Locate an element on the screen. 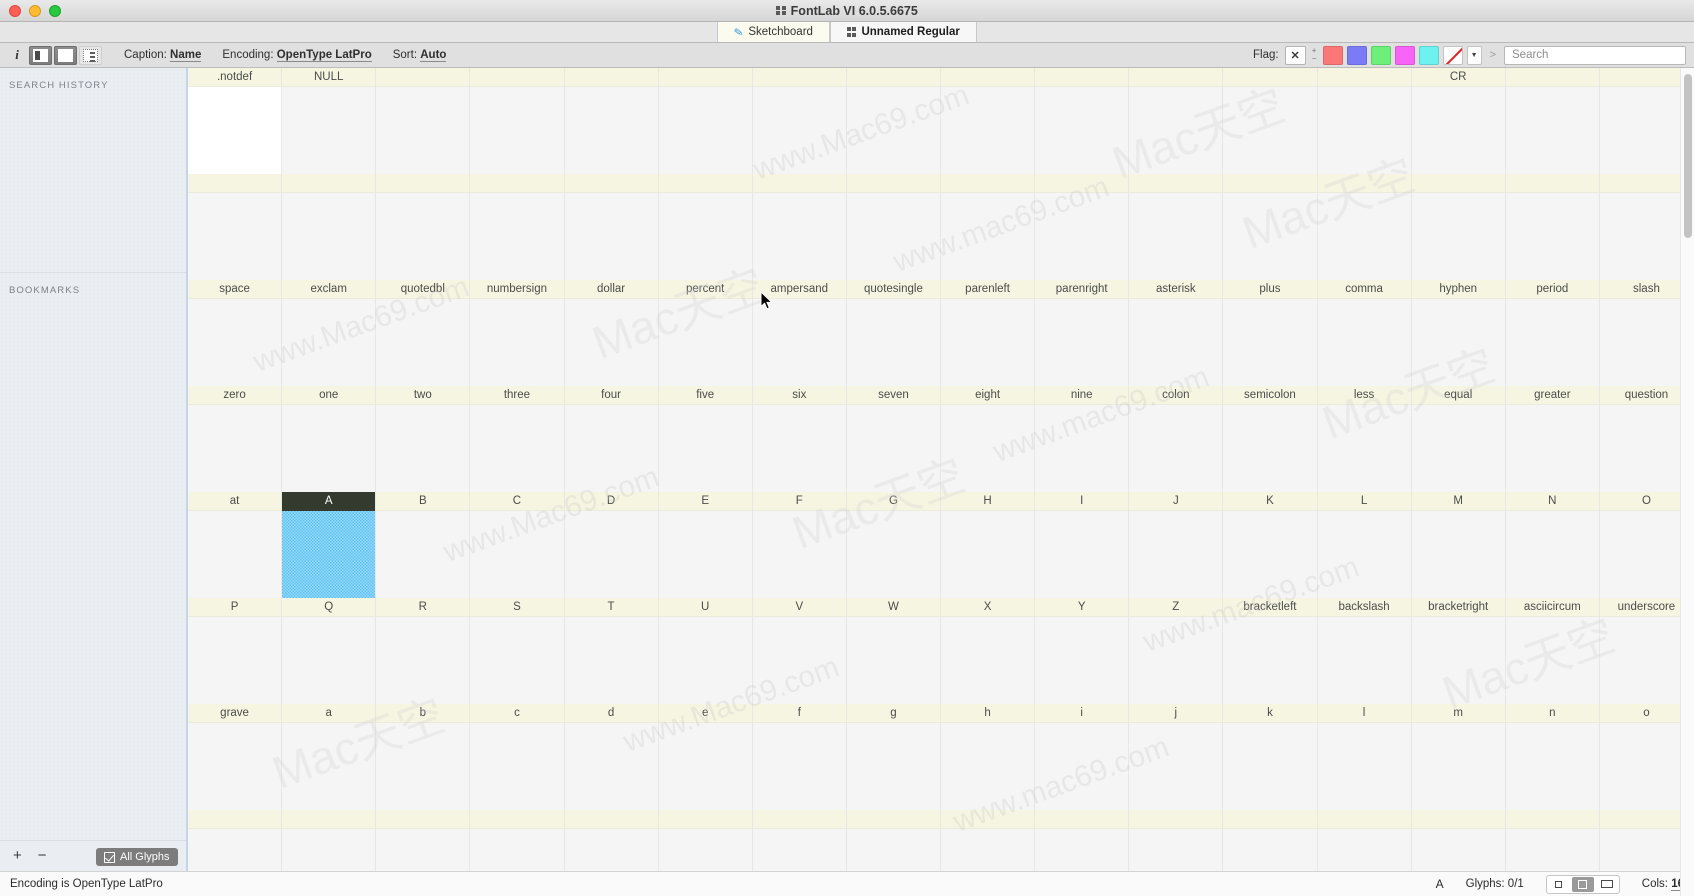 The image size is (1694, 896). glyph-cell-n: n is located at coordinates (1552, 757).